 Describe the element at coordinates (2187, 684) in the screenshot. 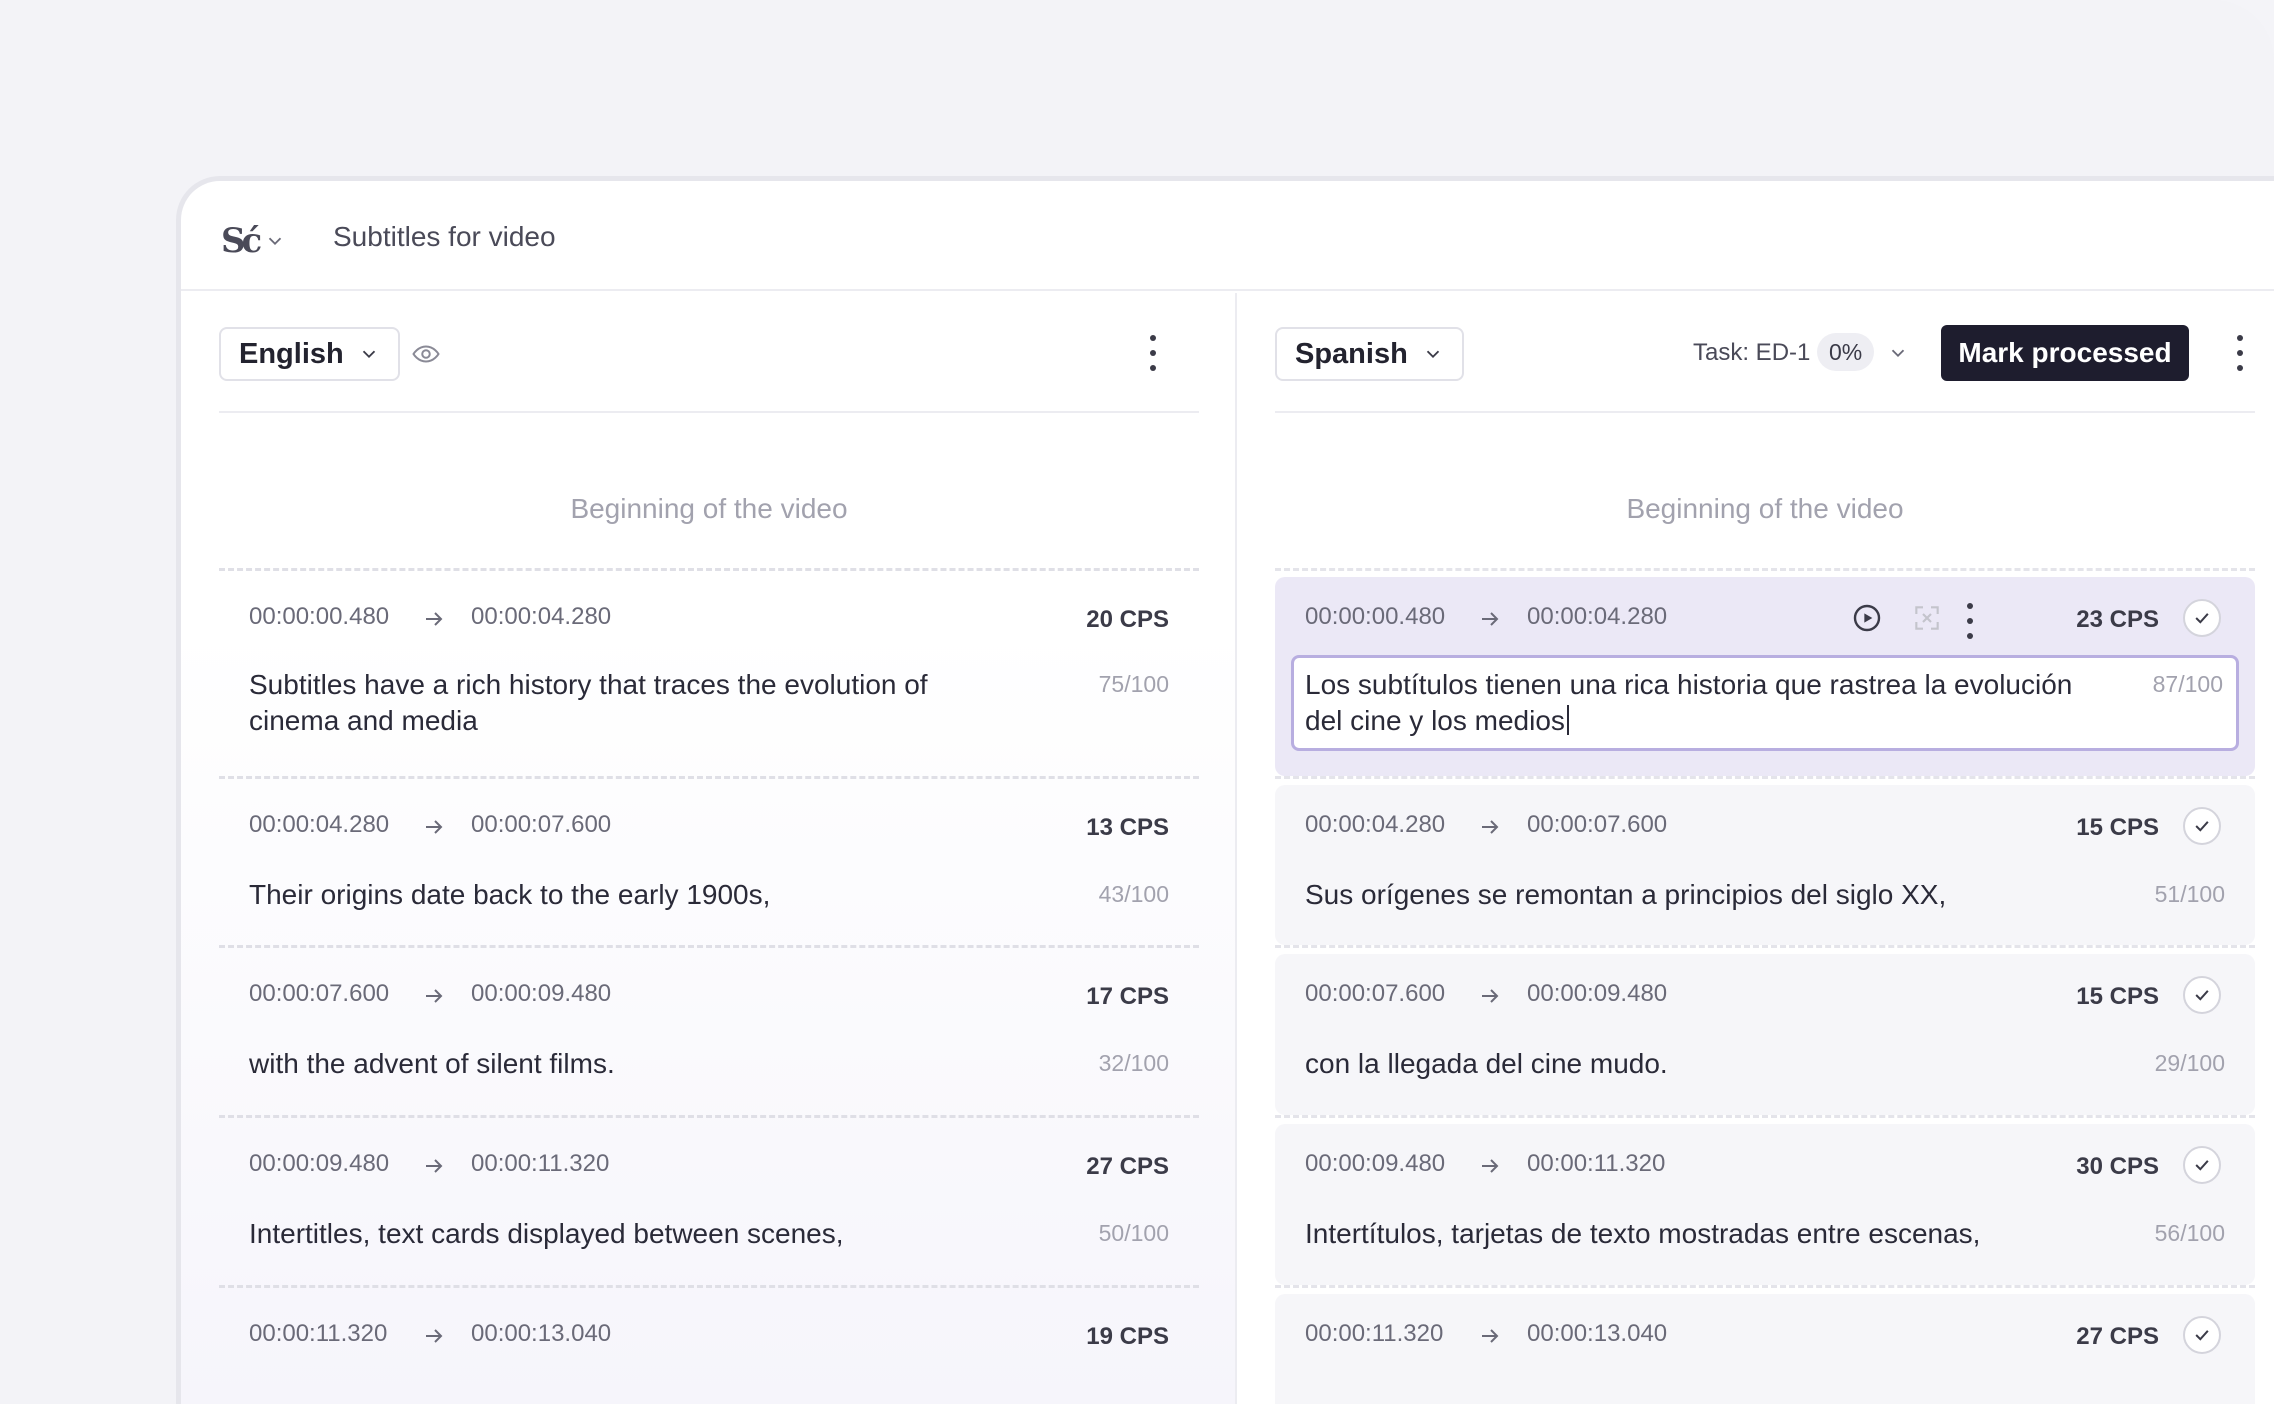

I see `char-count: 87/100` at that location.